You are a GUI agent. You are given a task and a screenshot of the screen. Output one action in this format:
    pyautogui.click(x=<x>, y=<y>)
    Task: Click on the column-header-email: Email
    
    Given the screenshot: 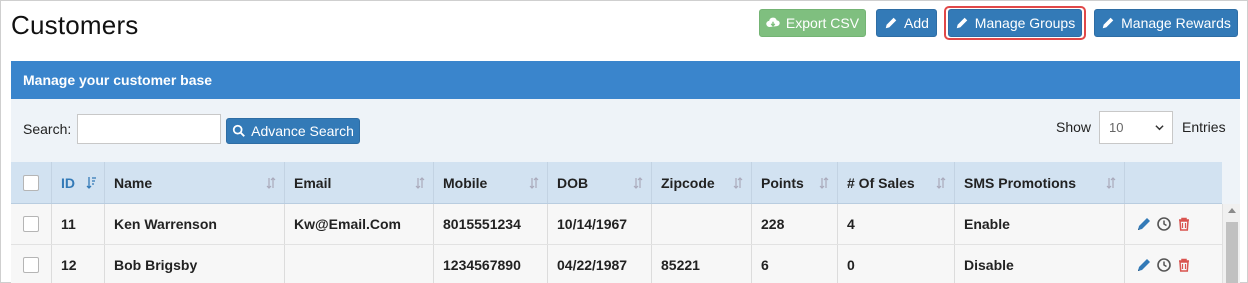 What is the action you would take?
    pyautogui.click(x=359, y=182)
    